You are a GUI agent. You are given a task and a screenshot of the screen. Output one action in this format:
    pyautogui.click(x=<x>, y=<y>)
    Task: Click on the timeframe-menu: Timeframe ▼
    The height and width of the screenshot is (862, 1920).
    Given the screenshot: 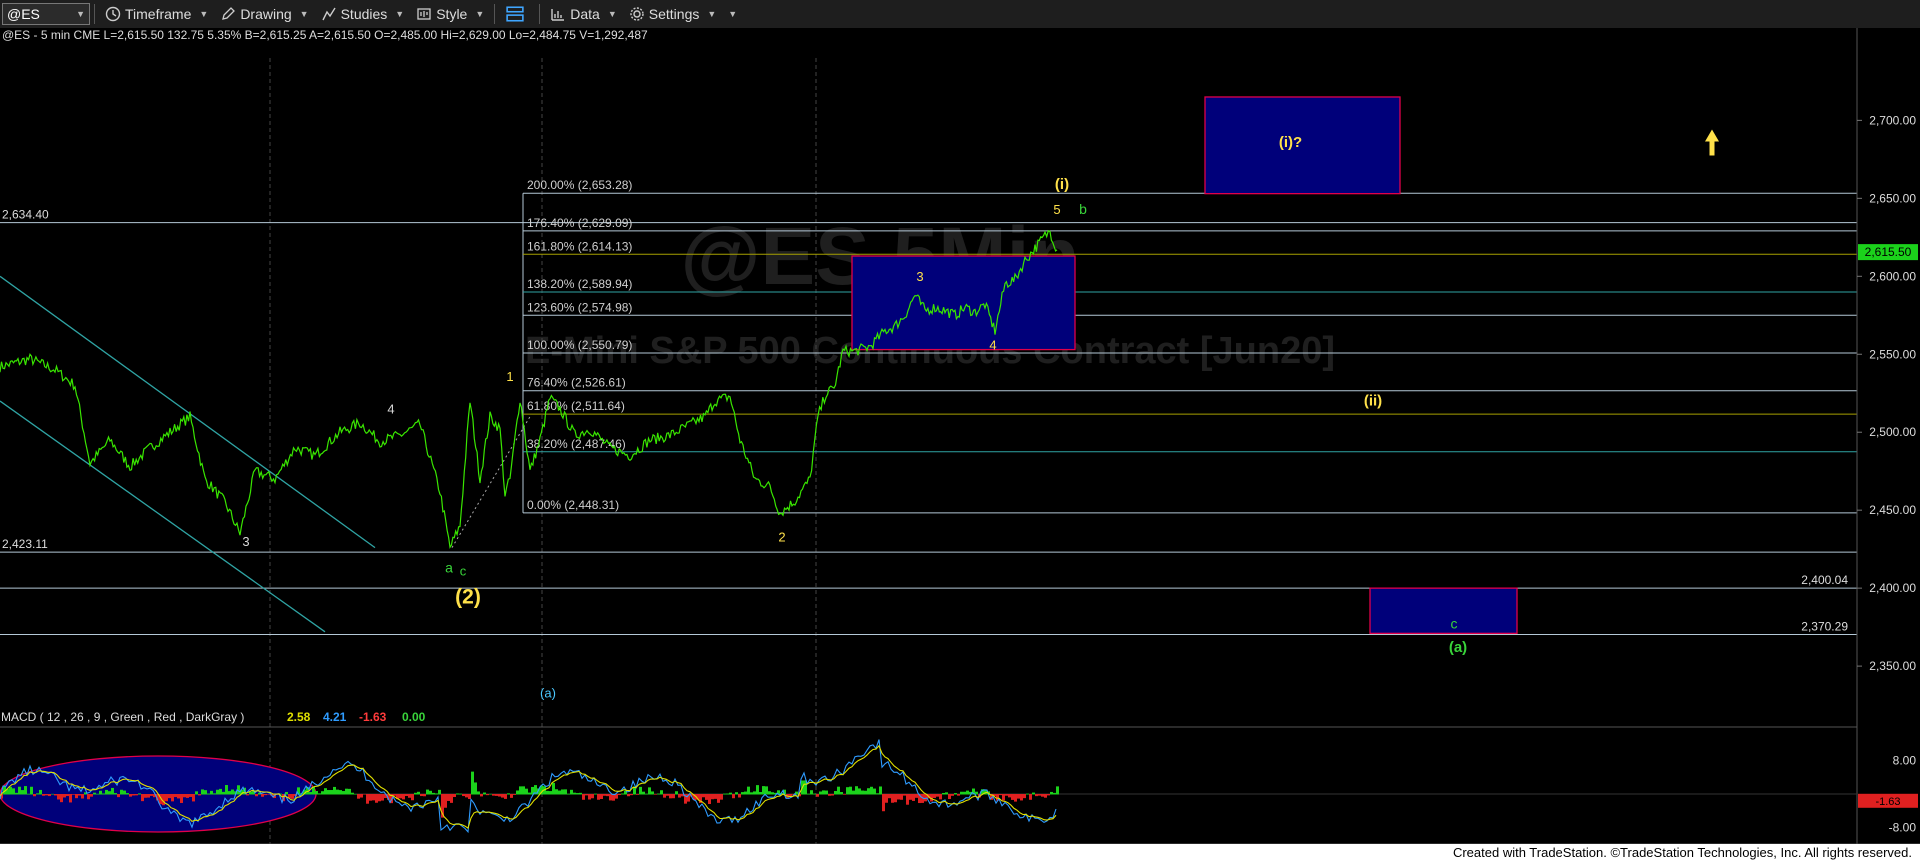 What is the action you would take?
    pyautogui.click(x=156, y=14)
    